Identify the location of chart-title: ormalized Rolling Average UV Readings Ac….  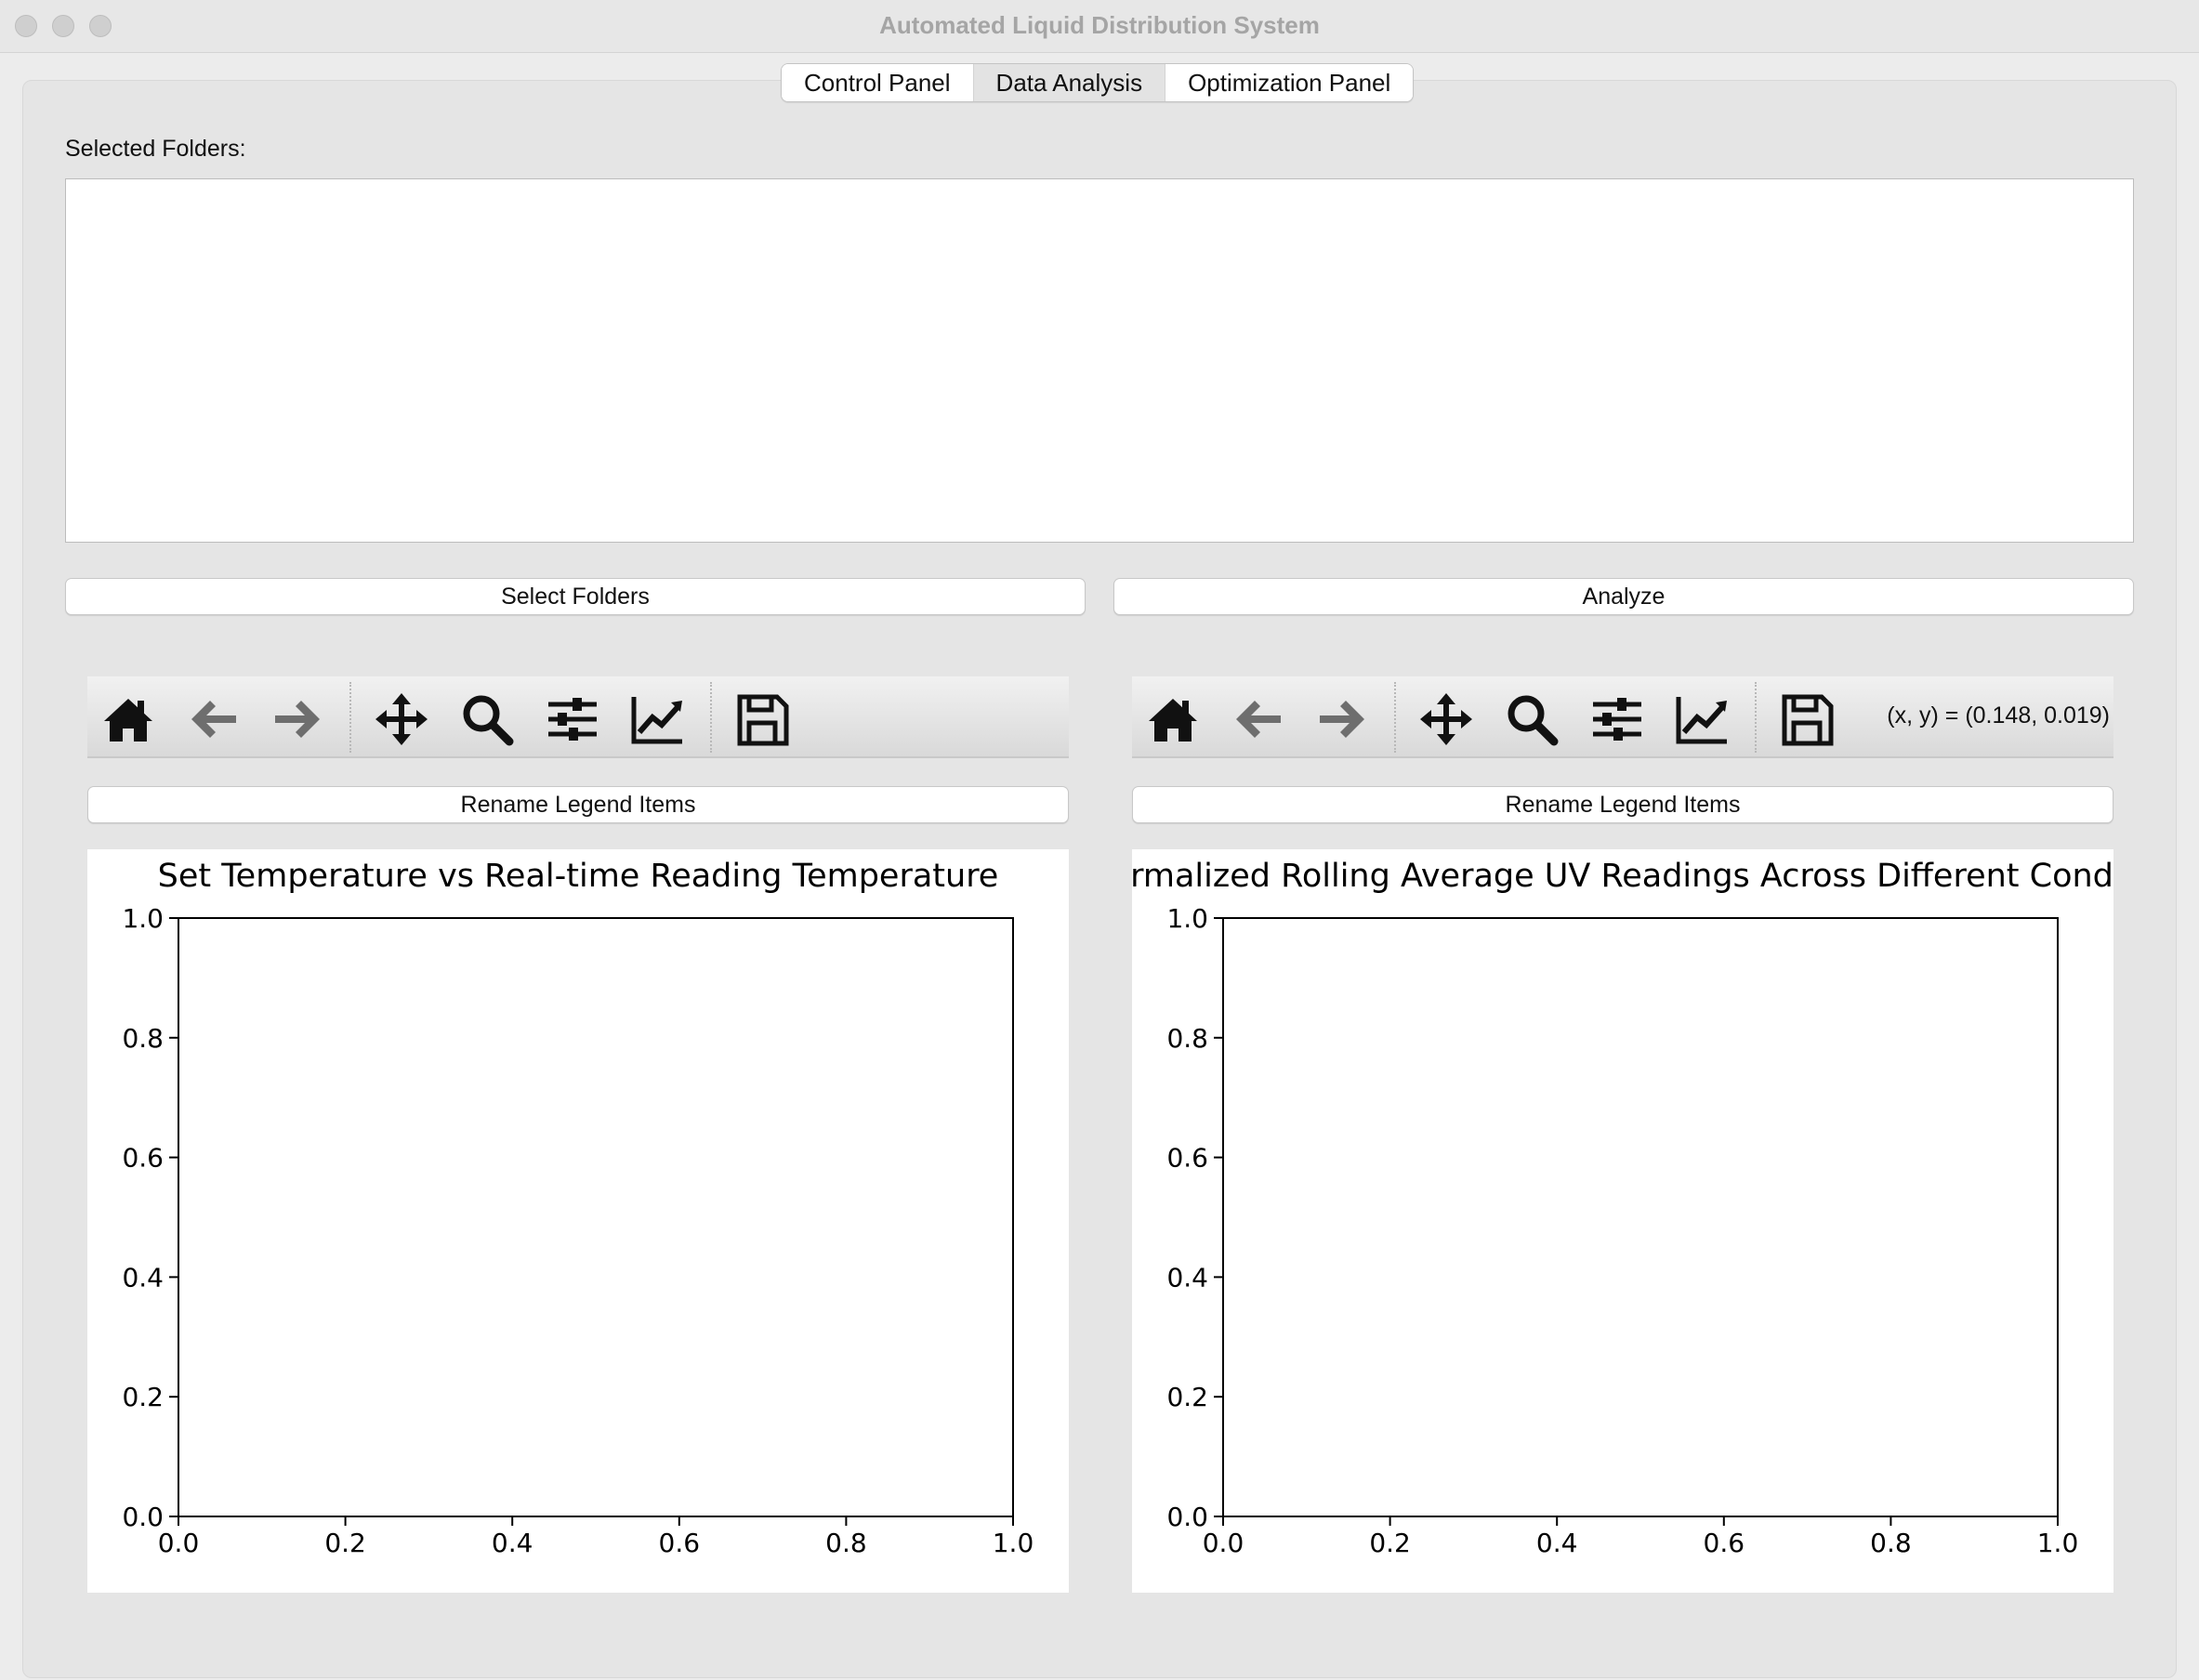
(1622, 876).